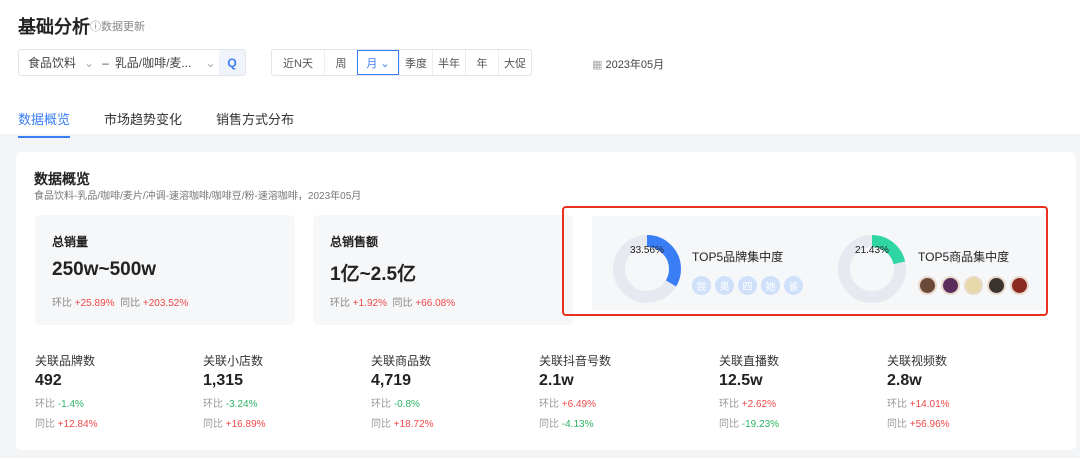 This screenshot has height=458, width=1080. Describe the element at coordinates (628, 64) in the screenshot. I see `date-picker: ▦ 2023年05月` at that location.